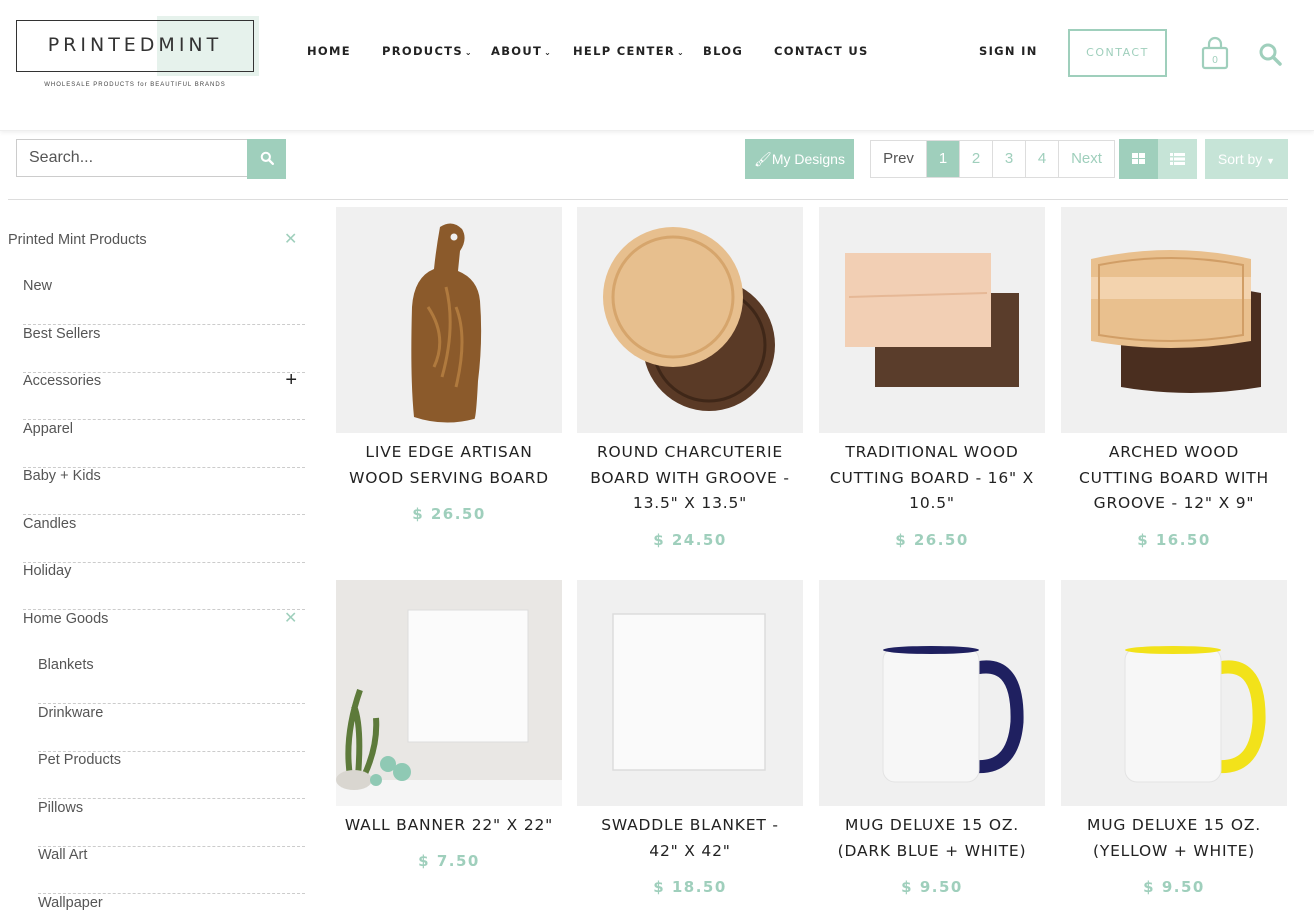  Describe the element at coordinates (329, 51) in the screenshot. I see `nav-home: HOME` at that location.